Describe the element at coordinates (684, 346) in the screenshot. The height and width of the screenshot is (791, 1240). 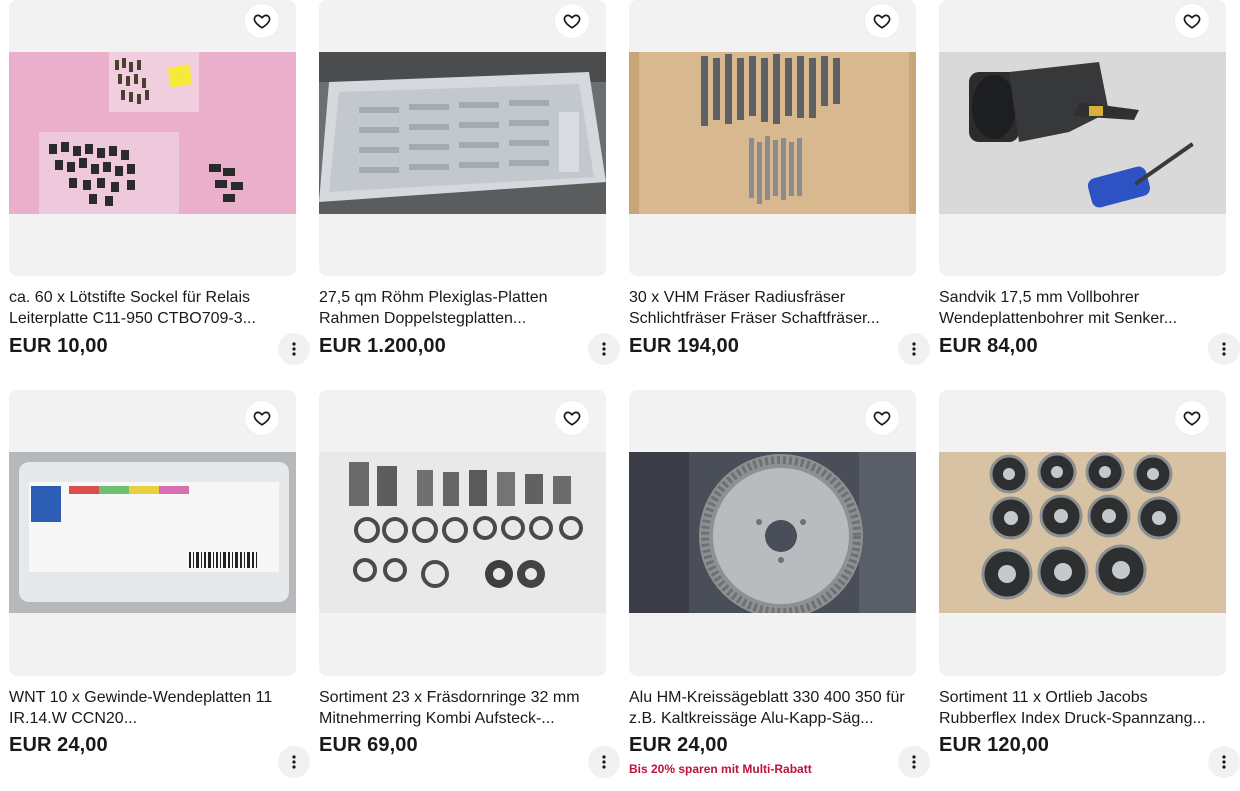
I see `listing-price: EUR 194,00` at that location.